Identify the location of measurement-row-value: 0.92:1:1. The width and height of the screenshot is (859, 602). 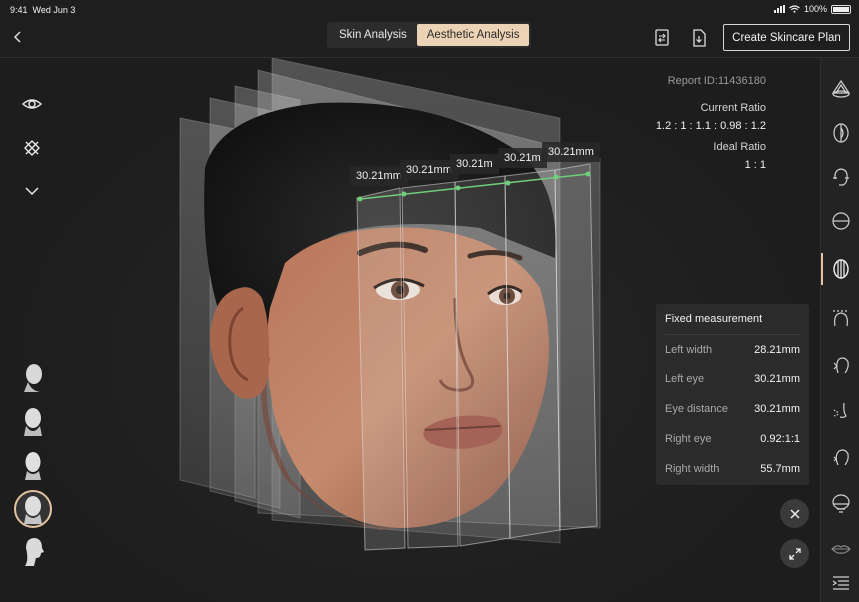
(780, 439).